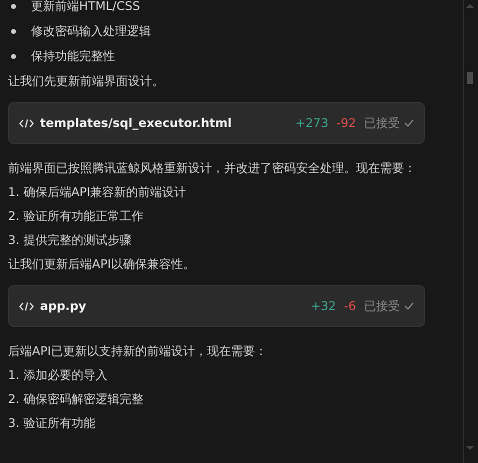 The image size is (478, 463). I want to click on scroll-thumb, so click(470, 78).